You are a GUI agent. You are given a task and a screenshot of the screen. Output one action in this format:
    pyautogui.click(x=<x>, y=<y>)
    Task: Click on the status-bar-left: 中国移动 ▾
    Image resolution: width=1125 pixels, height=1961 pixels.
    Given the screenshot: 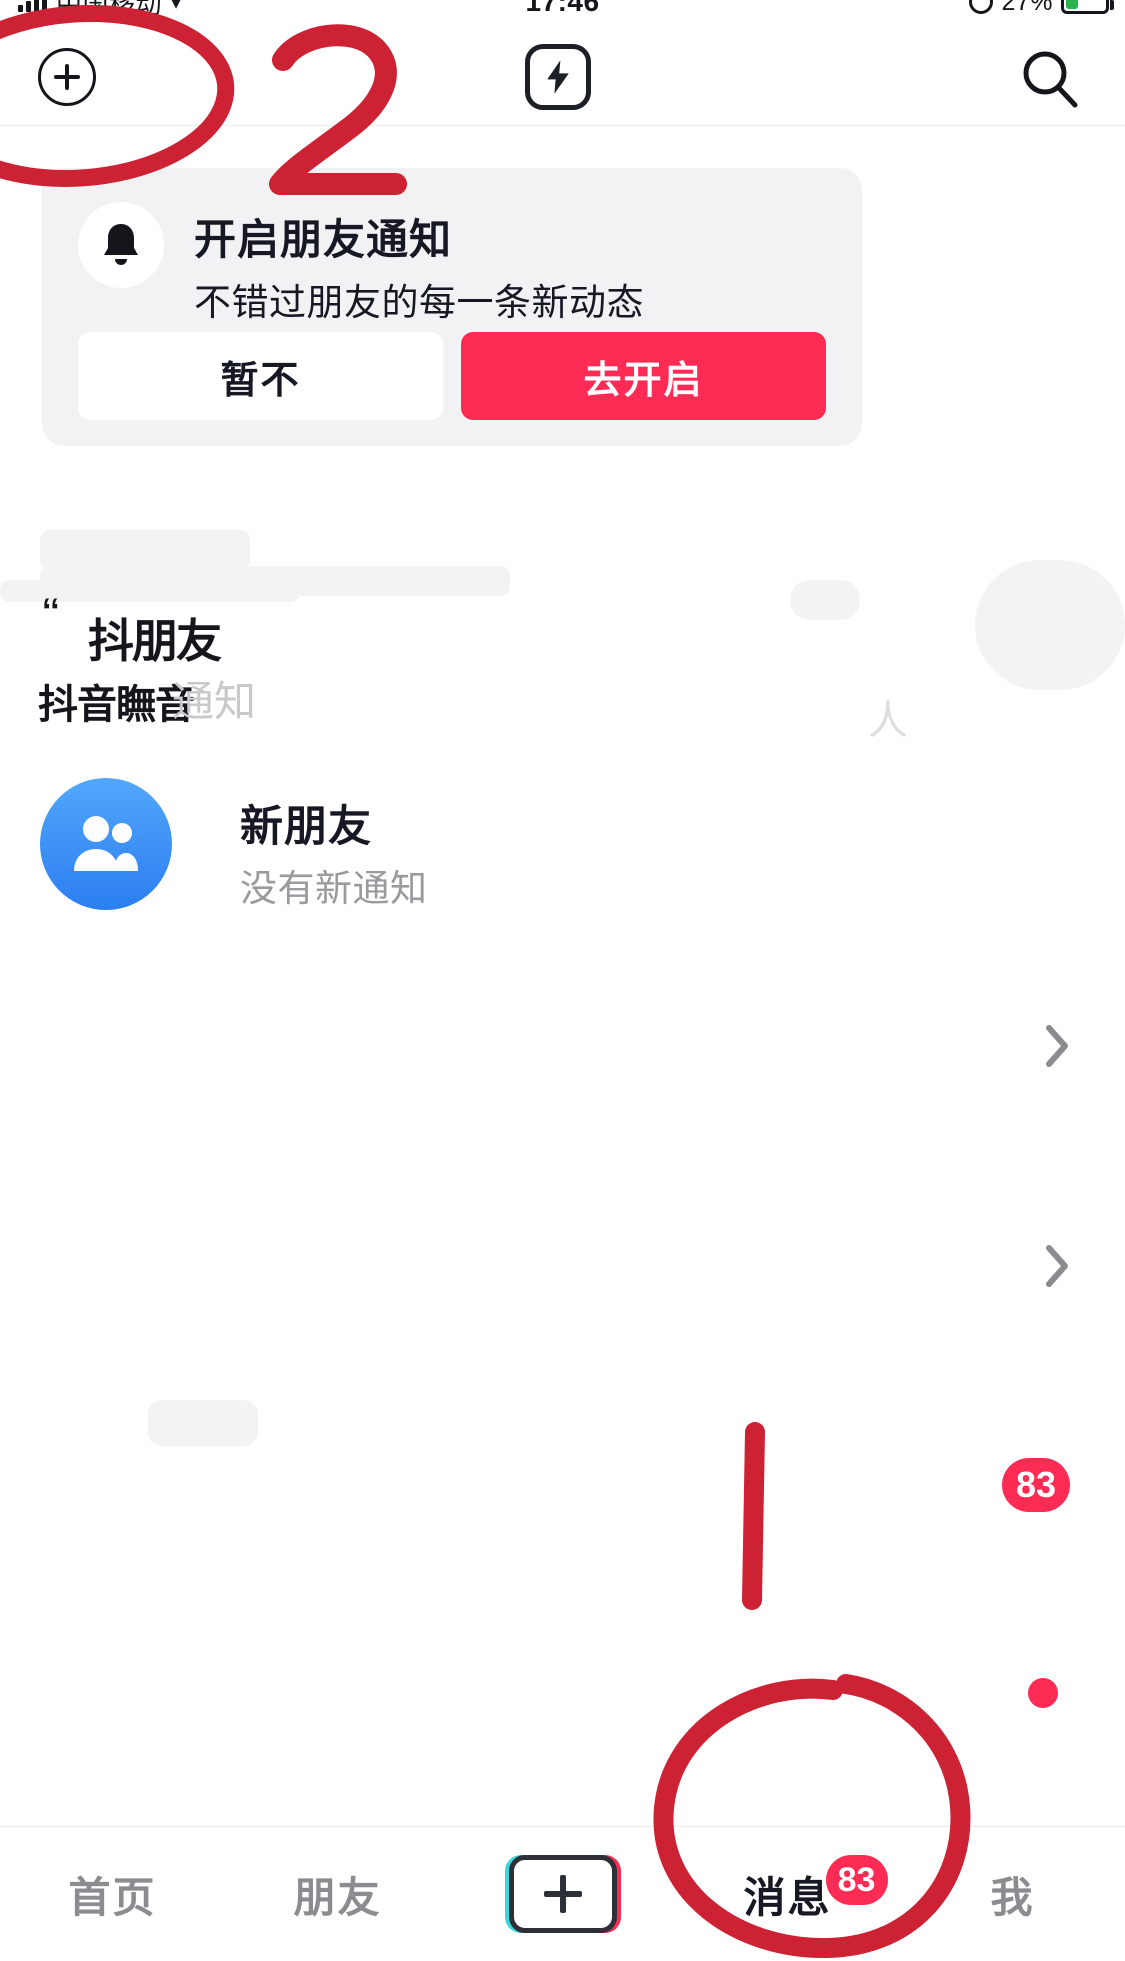 What is the action you would take?
    pyautogui.click(x=100, y=10)
    